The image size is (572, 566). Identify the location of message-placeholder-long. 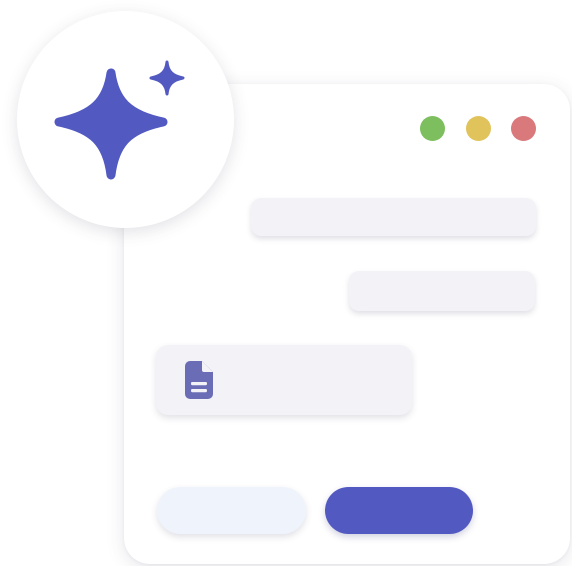
(393, 217).